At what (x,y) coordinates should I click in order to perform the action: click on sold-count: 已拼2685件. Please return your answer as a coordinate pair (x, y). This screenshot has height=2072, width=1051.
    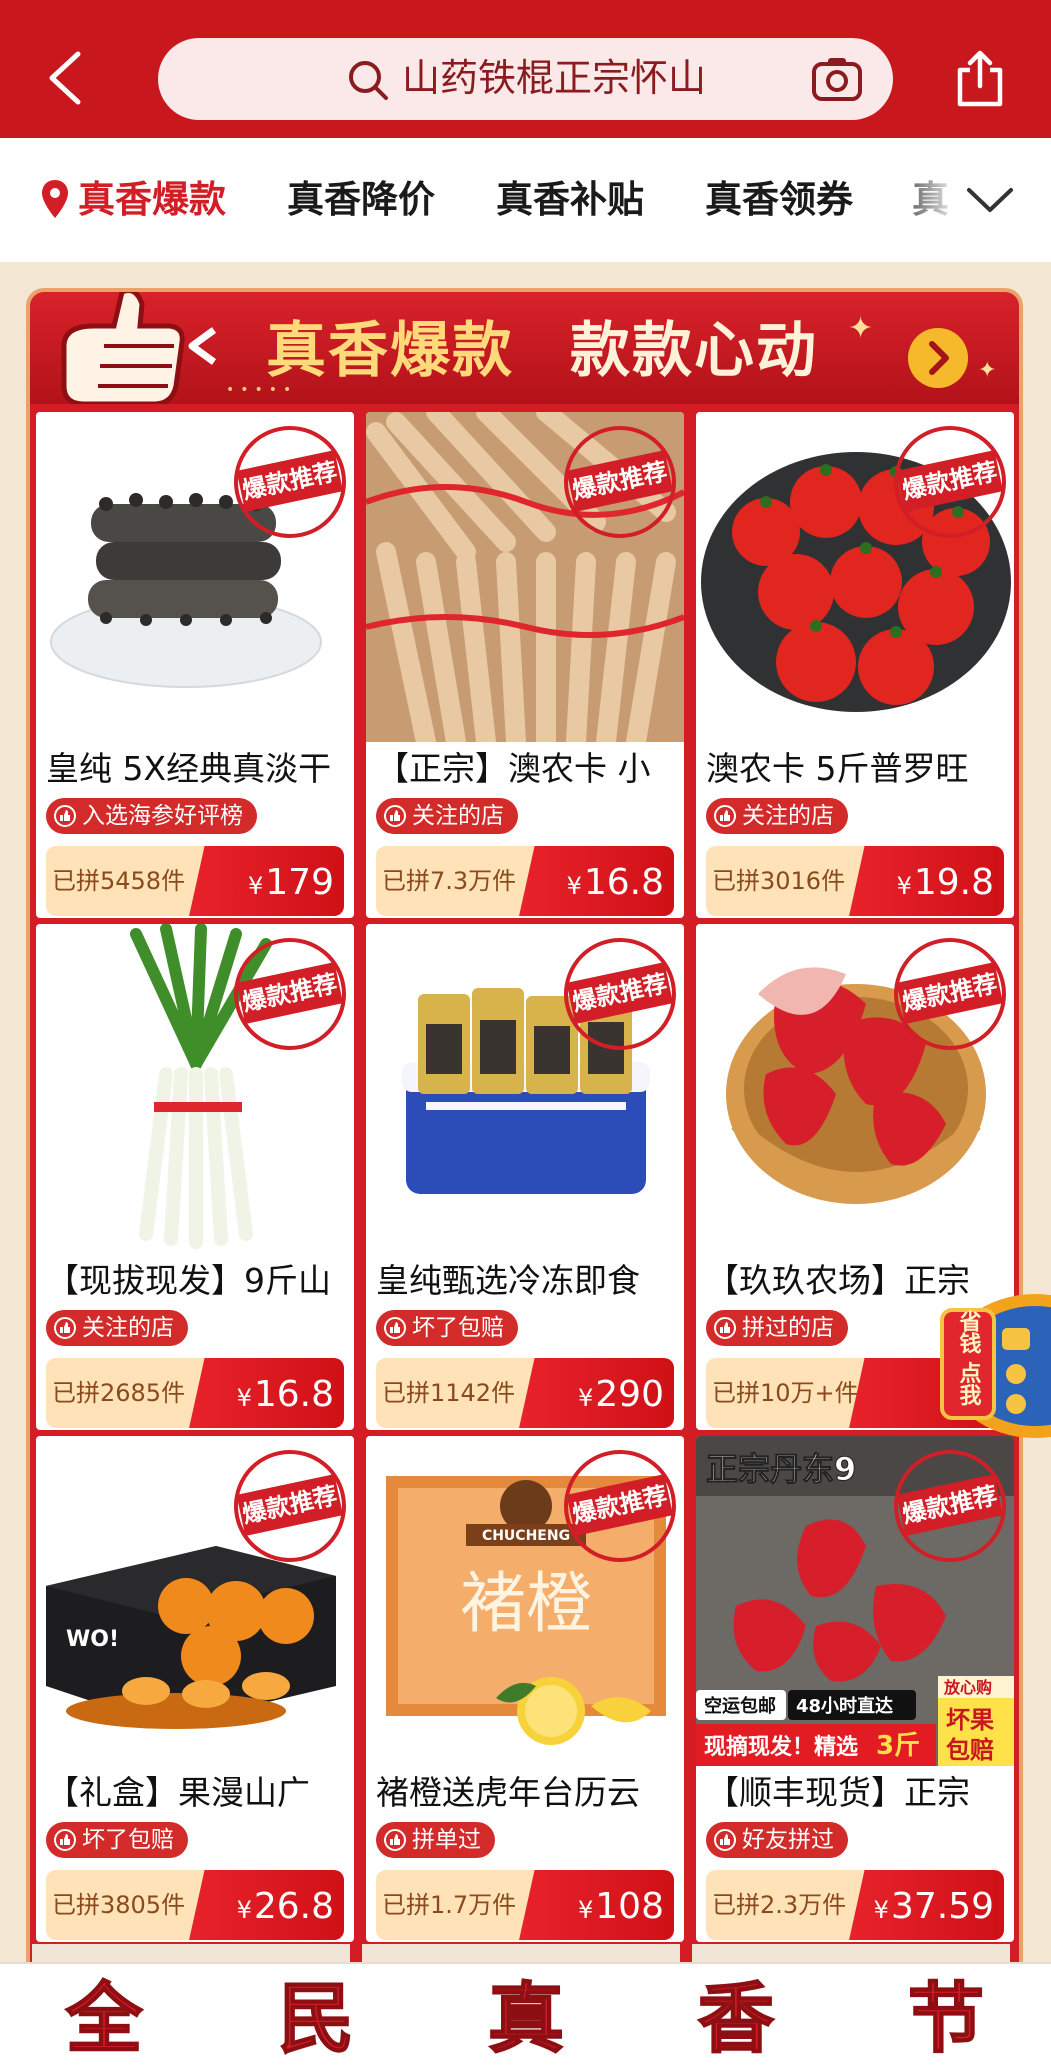
    Looking at the image, I should click on (119, 1393).